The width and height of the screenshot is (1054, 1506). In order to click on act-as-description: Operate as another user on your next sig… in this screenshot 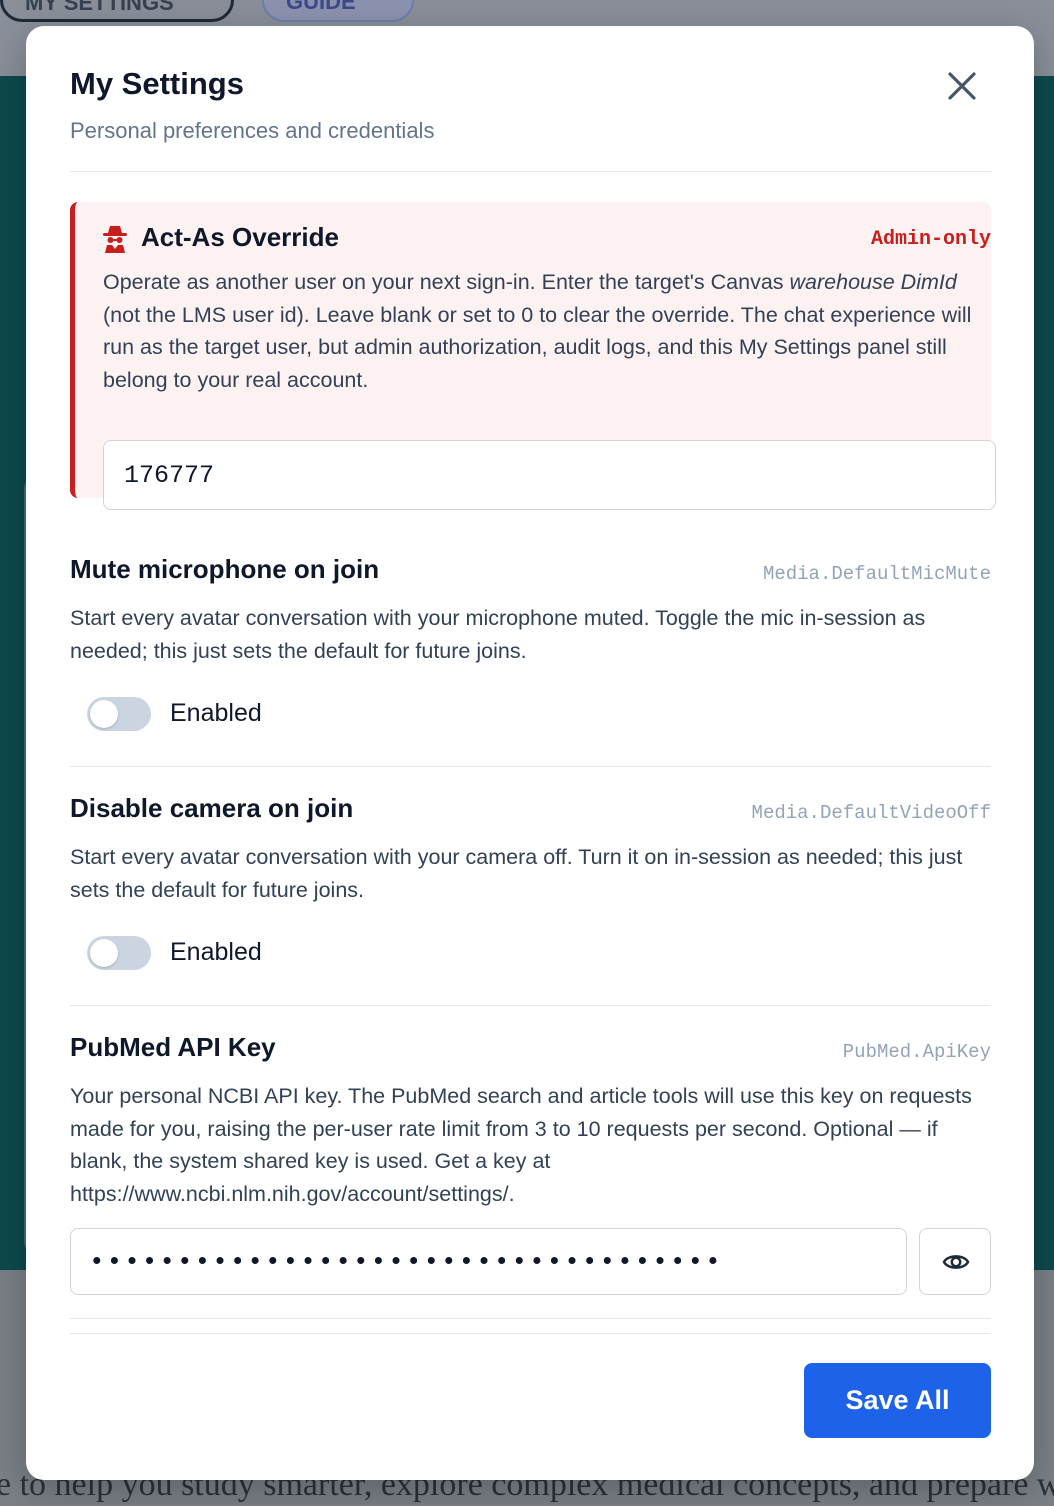, I will do `click(537, 331)`.